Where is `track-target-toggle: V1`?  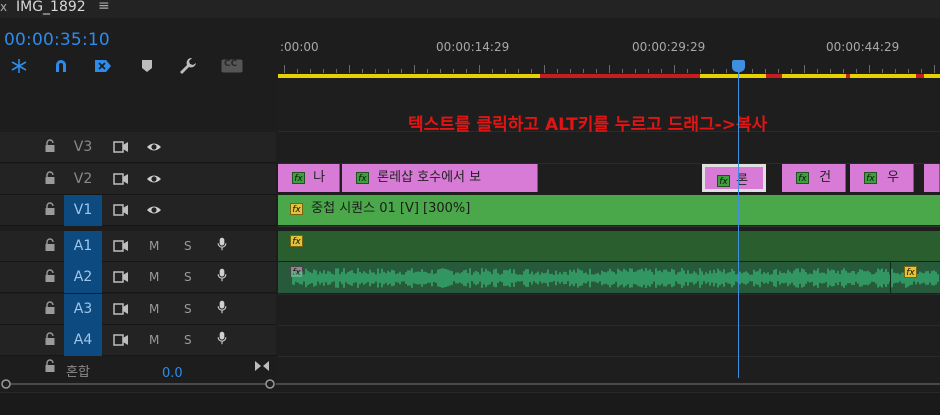
track-target-toggle: V1 is located at coordinates (83, 210).